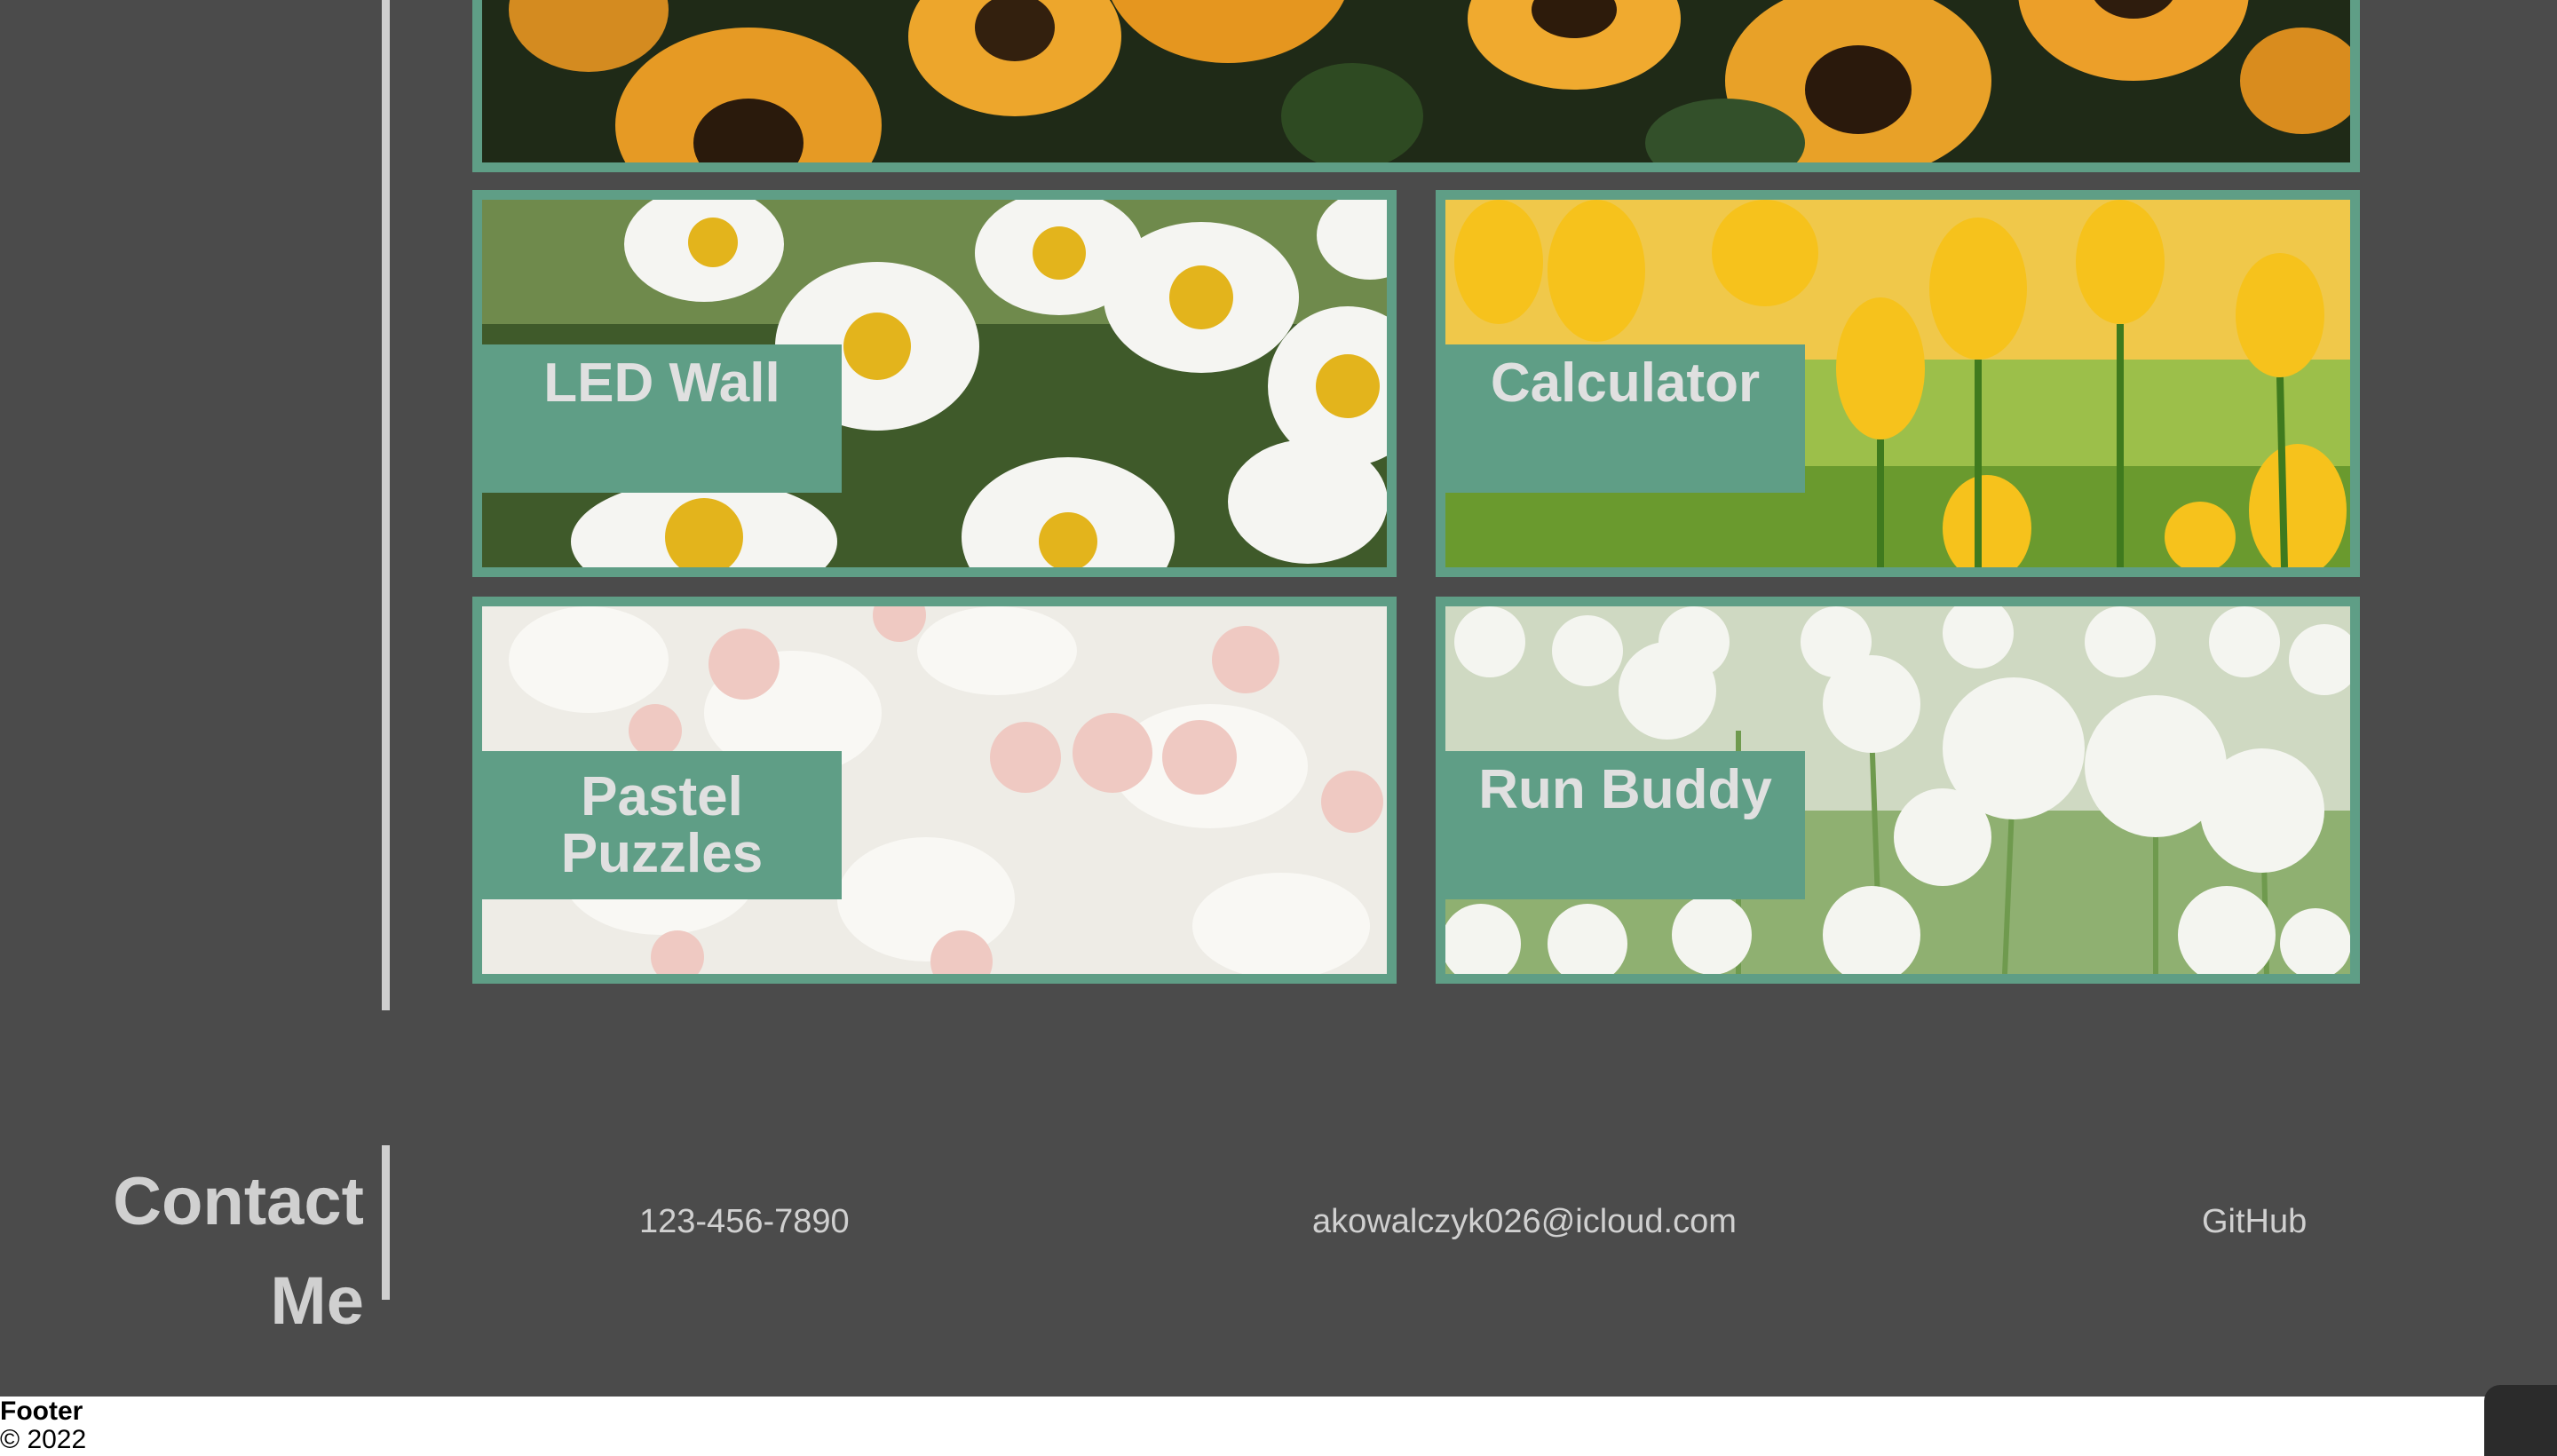 This screenshot has height=1456, width=2557. What do you see at coordinates (2520, 1420) in the screenshot?
I see `corner-widget` at bounding box center [2520, 1420].